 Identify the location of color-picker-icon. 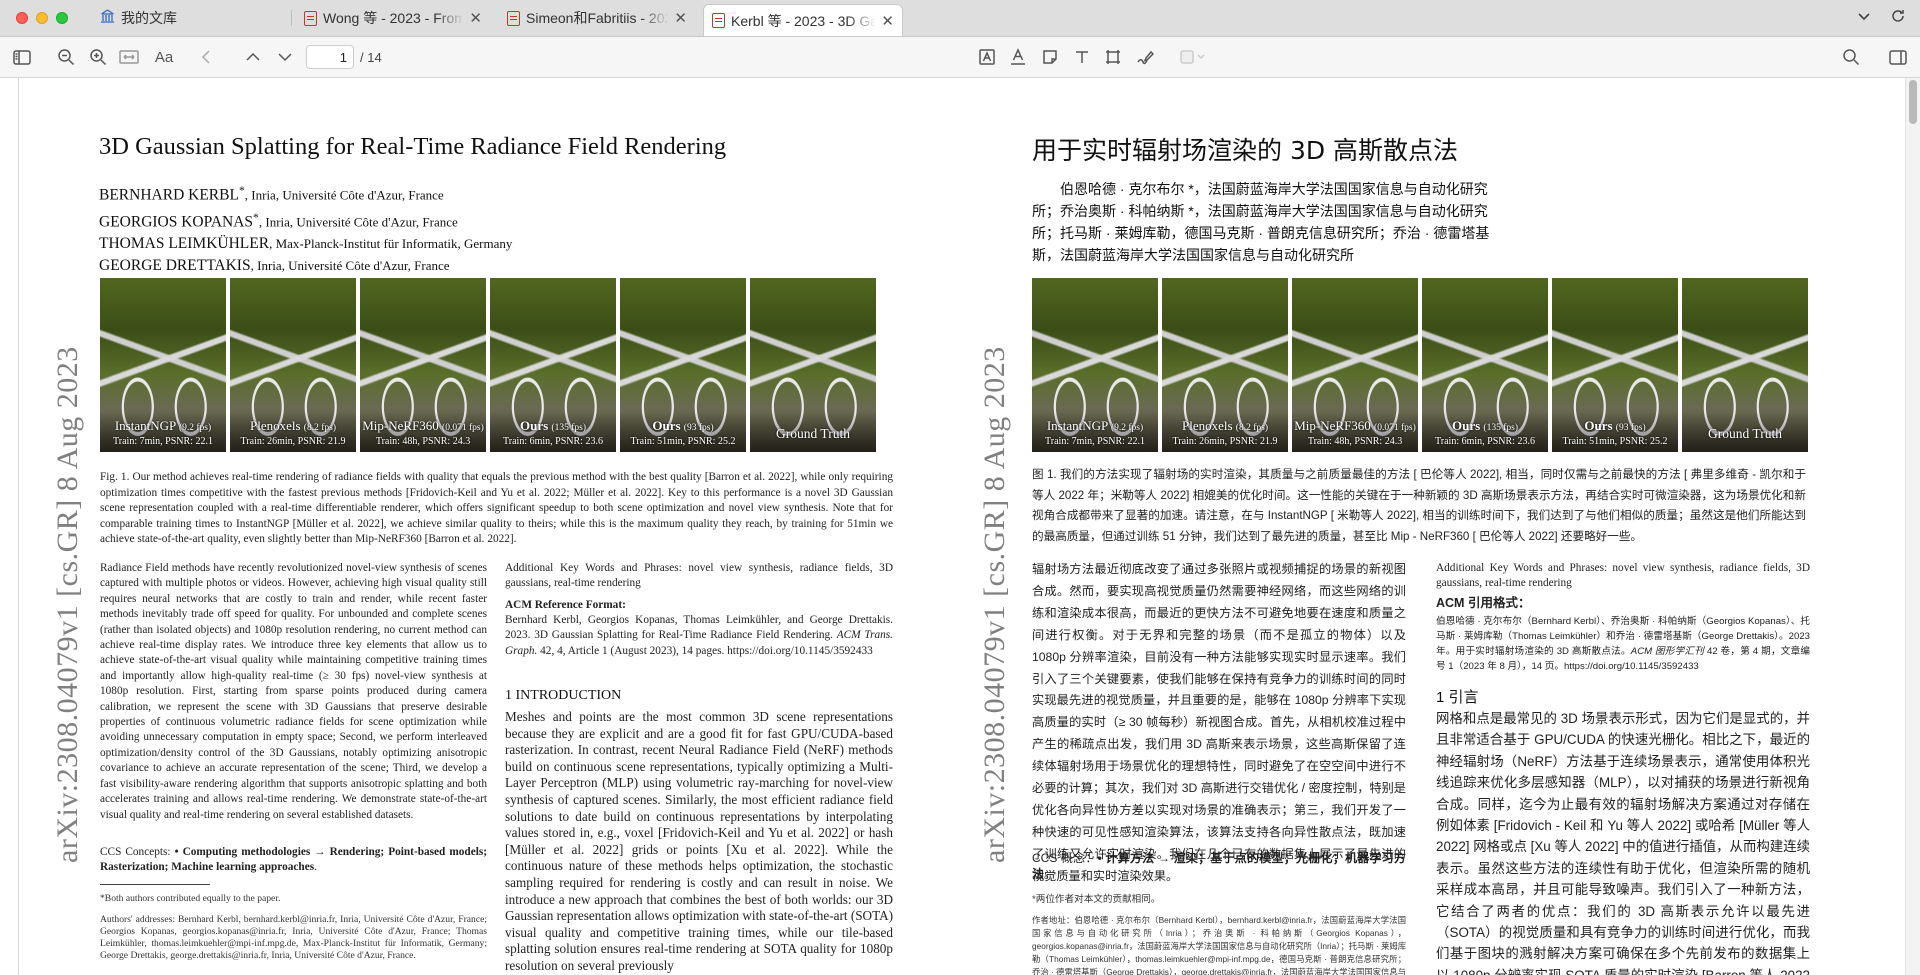
(1194, 57).